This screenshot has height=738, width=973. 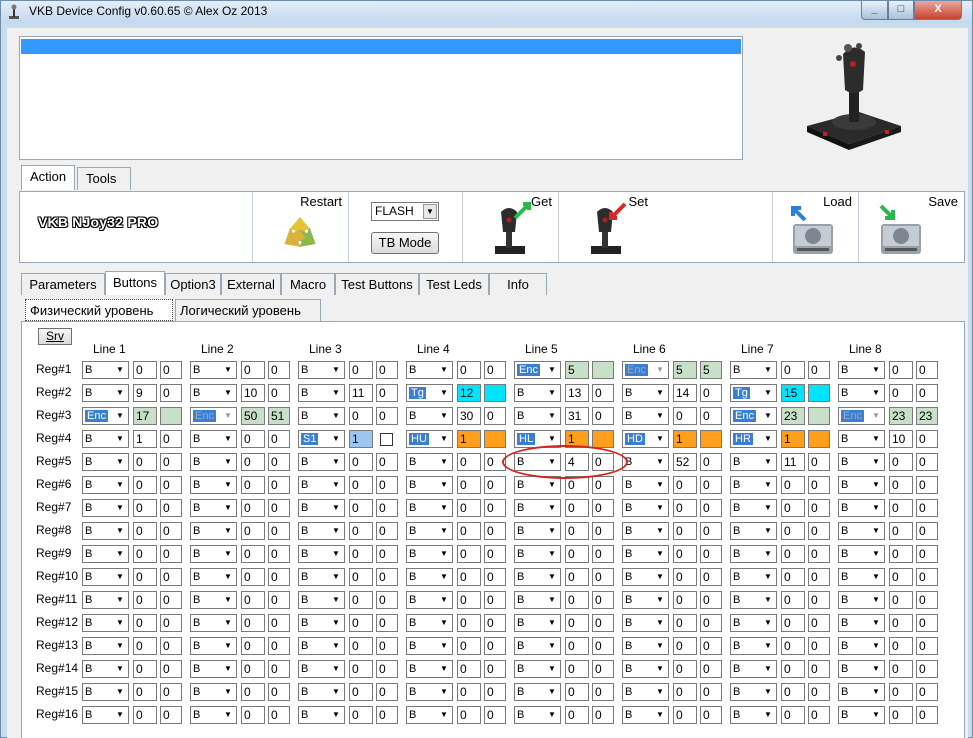 I want to click on value-field: 11, so click(x=361, y=393).